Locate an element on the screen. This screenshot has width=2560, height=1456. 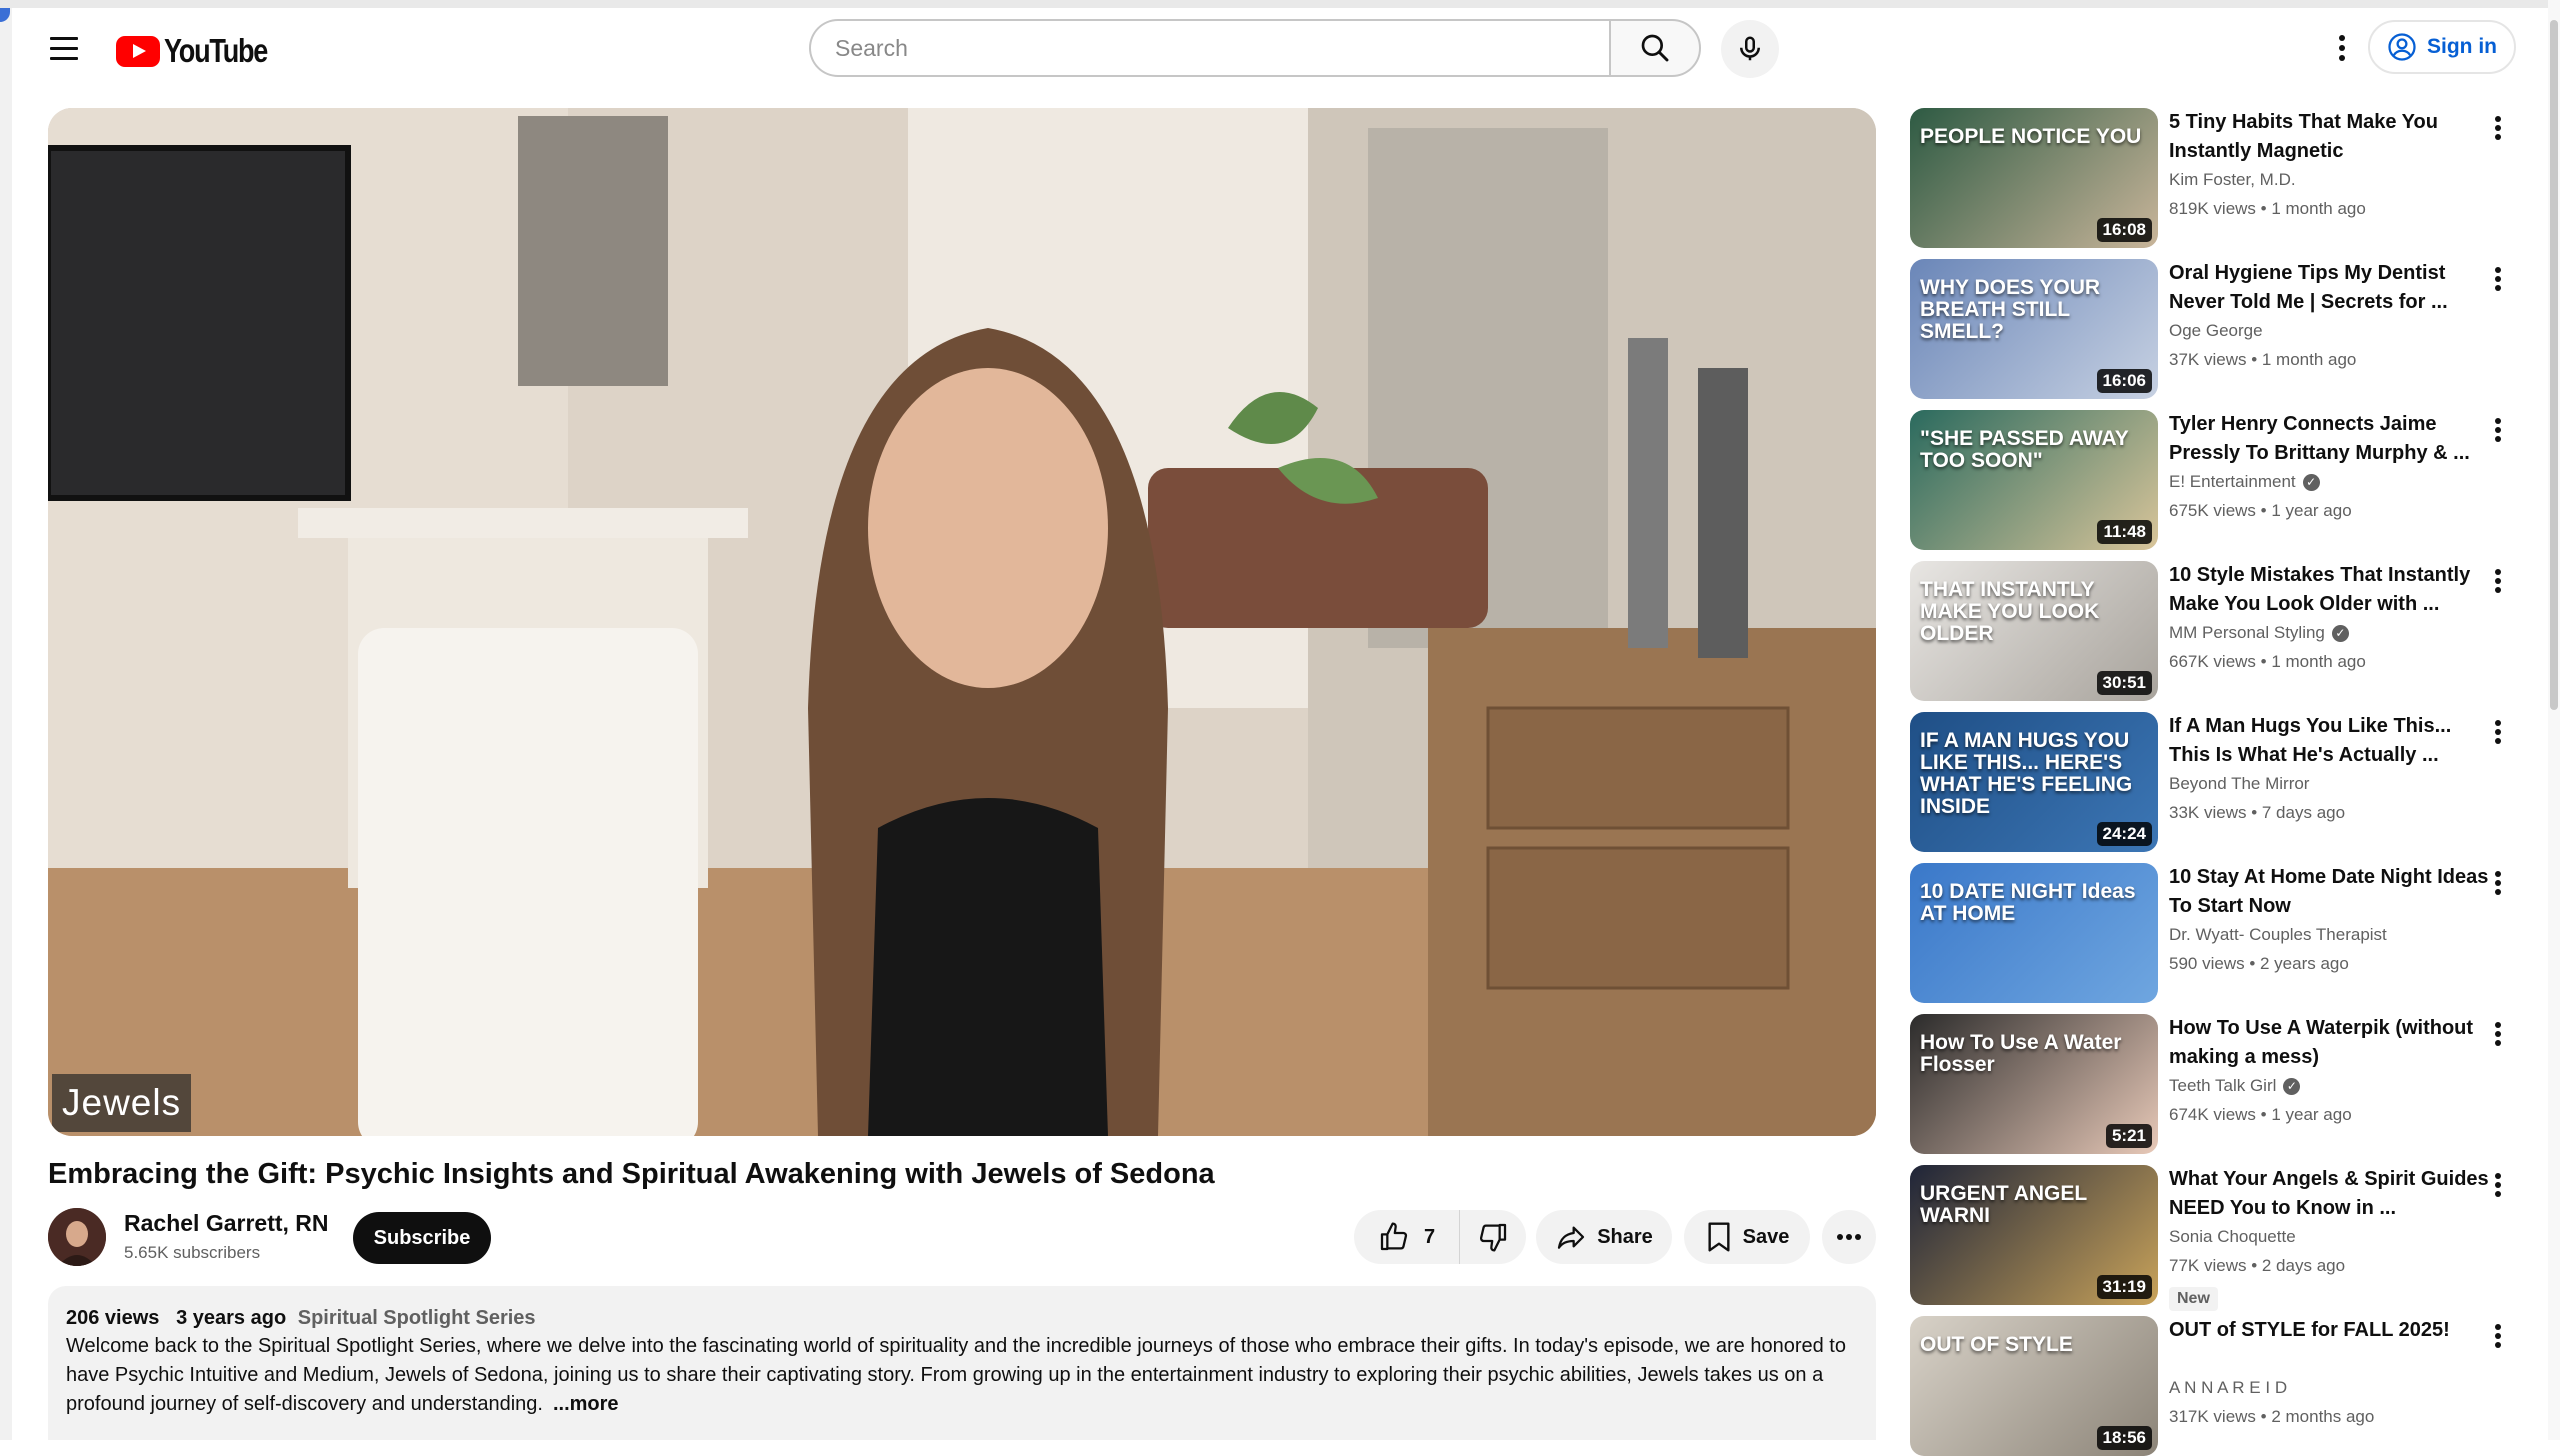
recommendation-channel: A N N A R E I D is located at coordinates (2228, 1388).